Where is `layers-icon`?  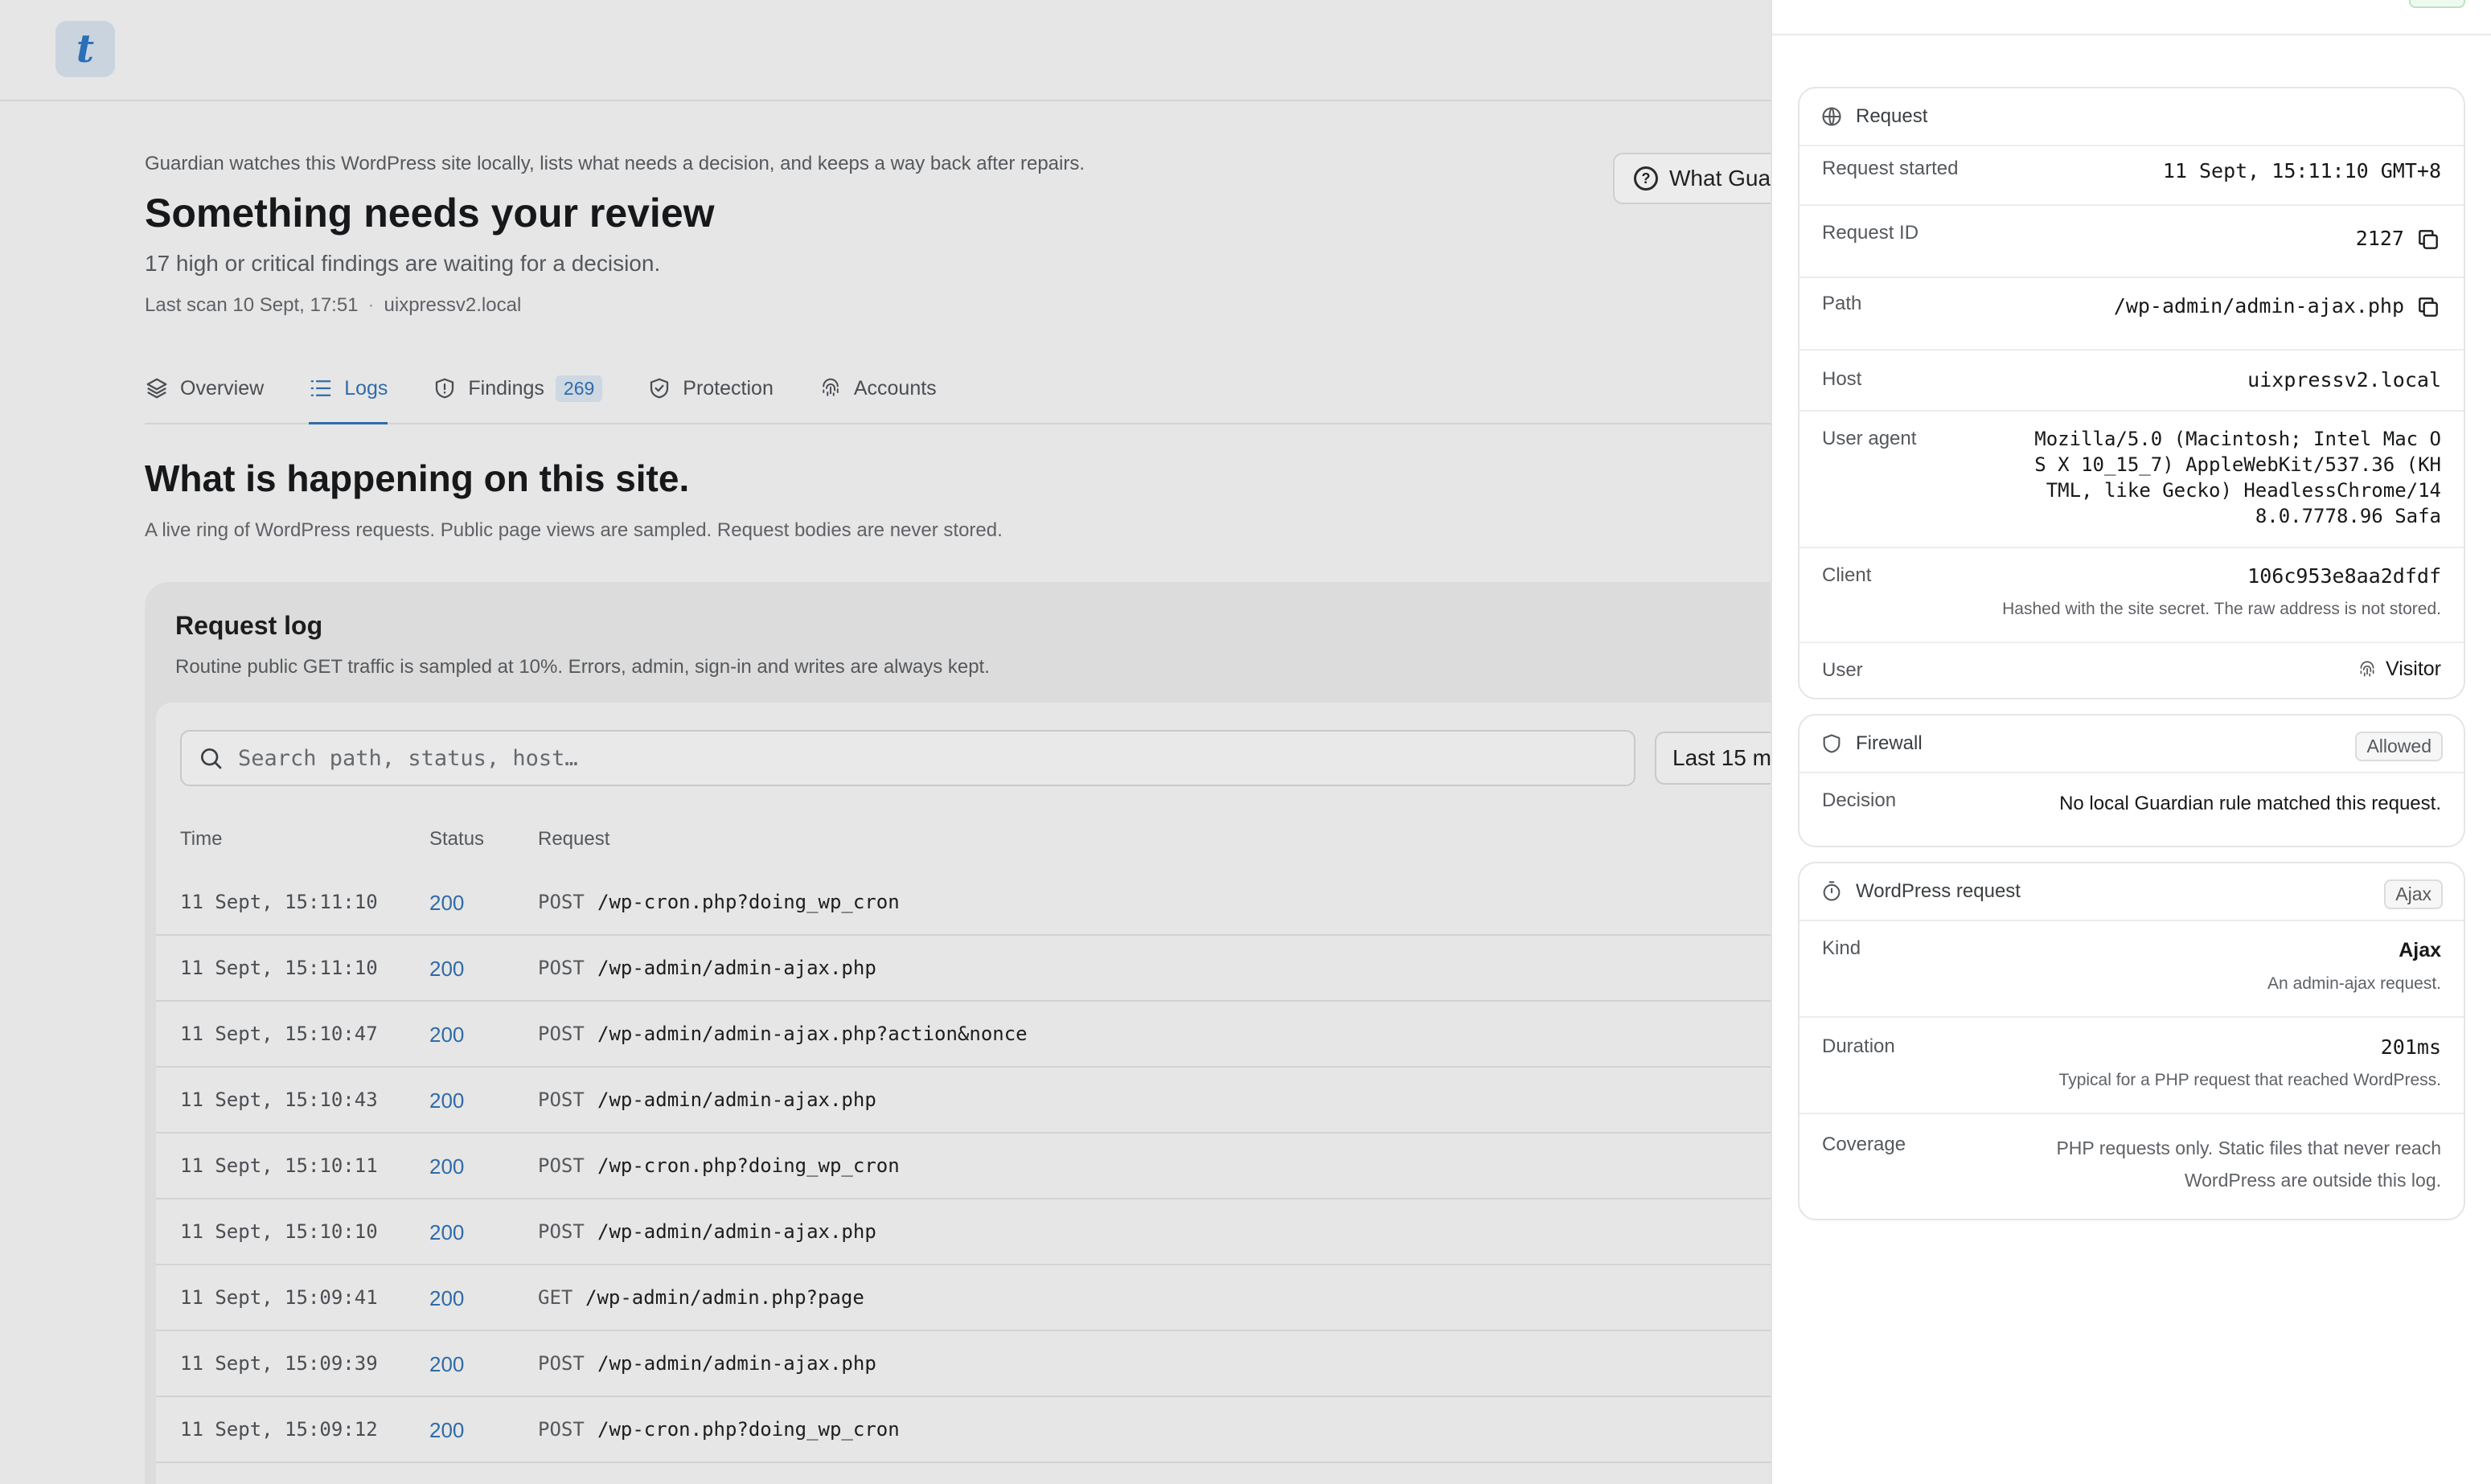 layers-icon is located at coordinates (156, 388).